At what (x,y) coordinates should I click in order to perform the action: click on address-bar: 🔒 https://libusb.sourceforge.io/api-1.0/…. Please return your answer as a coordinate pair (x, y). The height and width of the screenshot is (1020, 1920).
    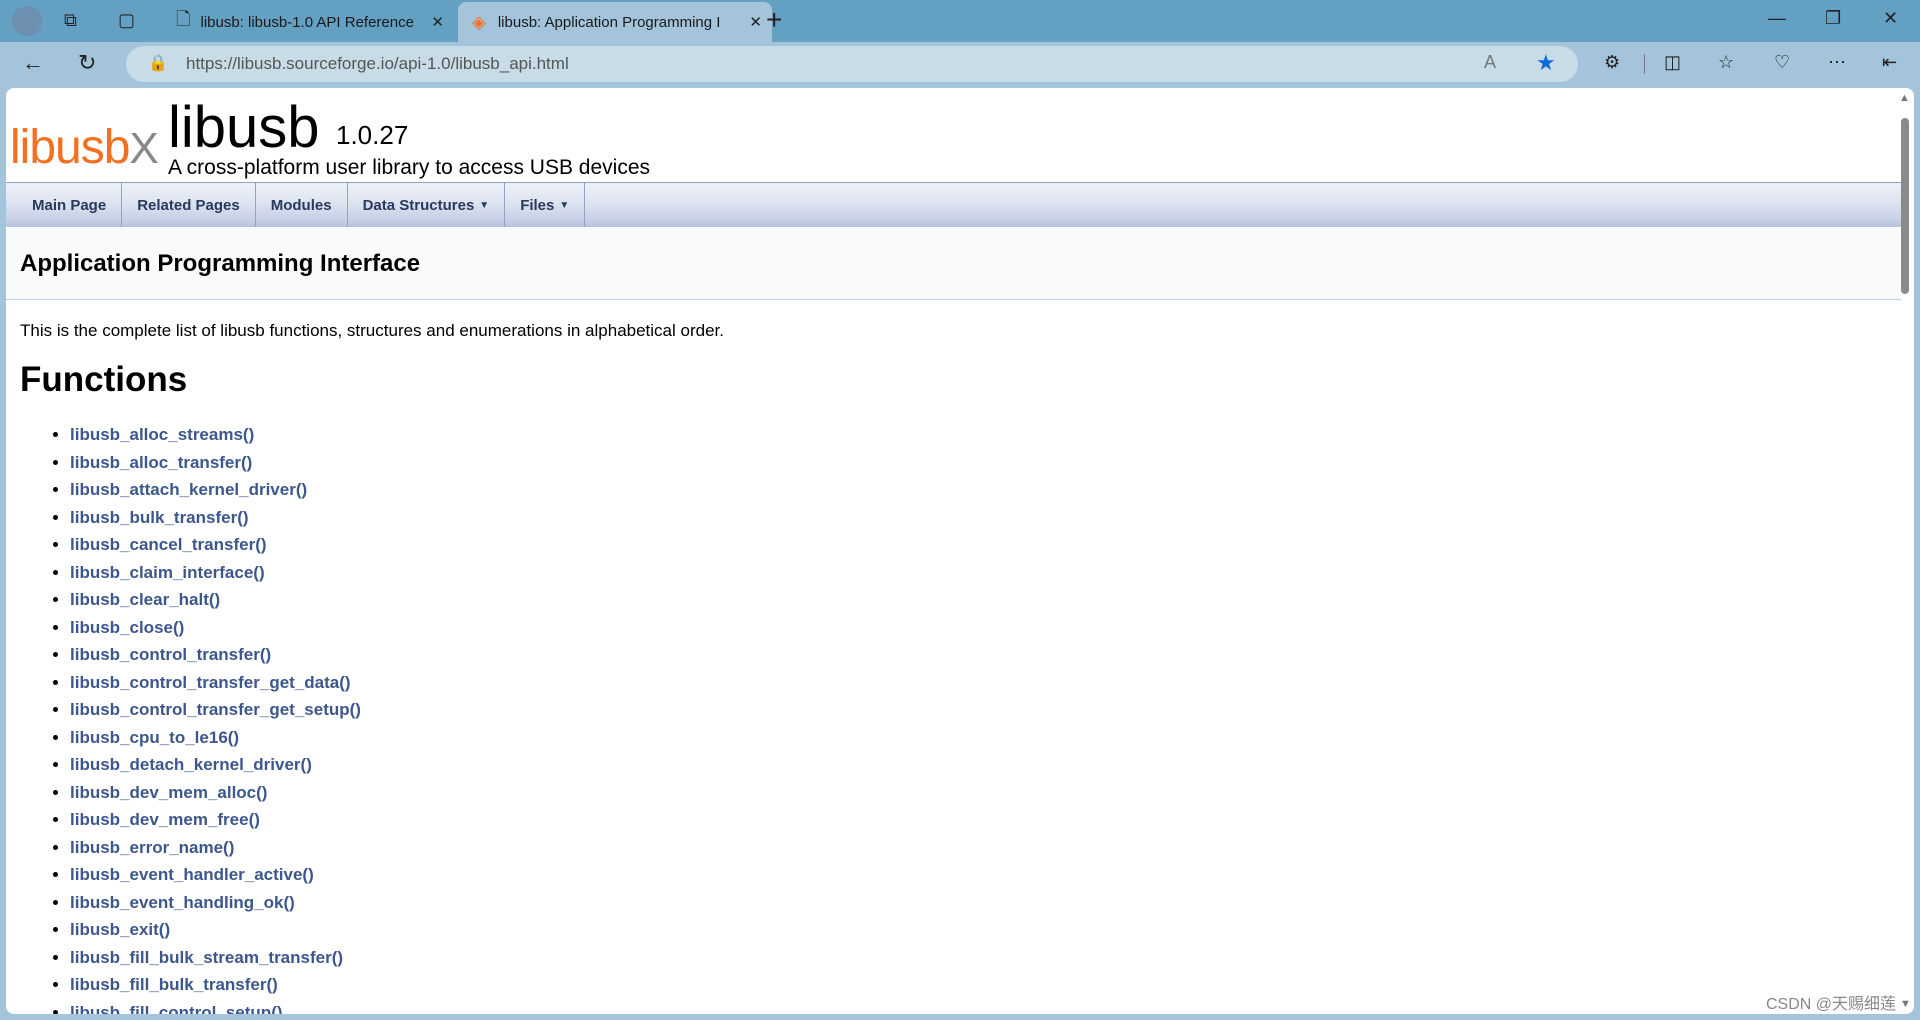
    Looking at the image, I should click on (852, 64).